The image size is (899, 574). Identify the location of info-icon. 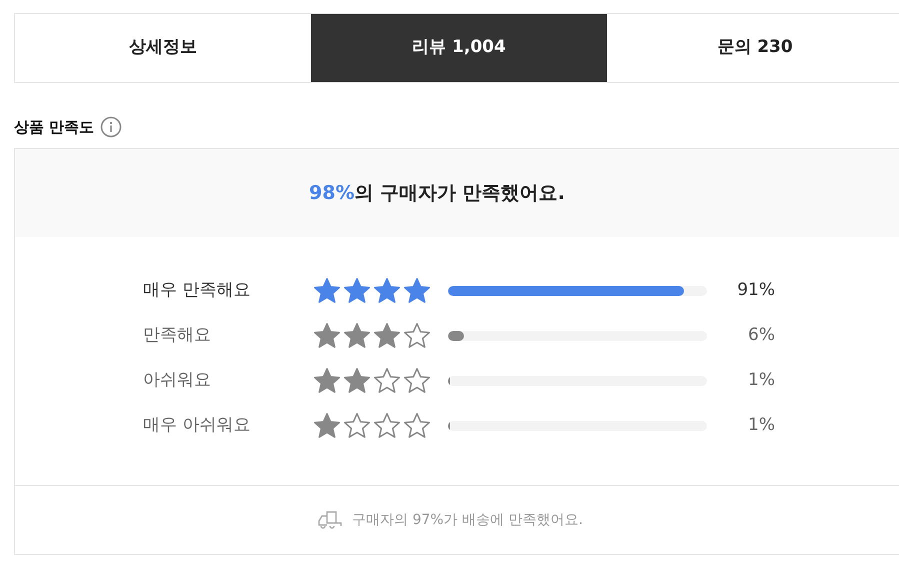
(111, 127).